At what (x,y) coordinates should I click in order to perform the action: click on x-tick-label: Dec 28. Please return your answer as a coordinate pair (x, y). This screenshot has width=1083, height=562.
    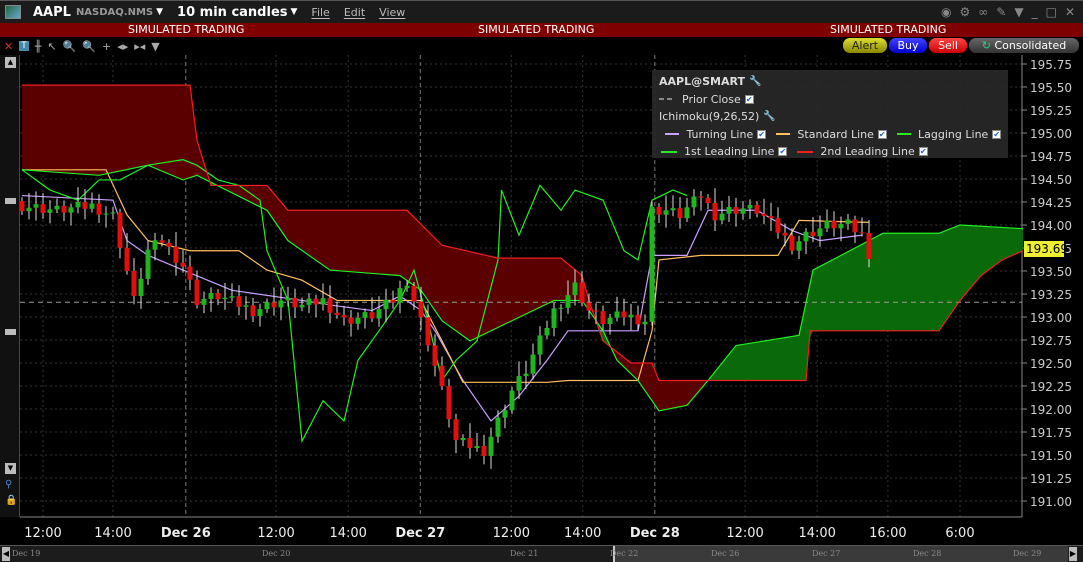
    Looking at the image, I should click on (655, 533).